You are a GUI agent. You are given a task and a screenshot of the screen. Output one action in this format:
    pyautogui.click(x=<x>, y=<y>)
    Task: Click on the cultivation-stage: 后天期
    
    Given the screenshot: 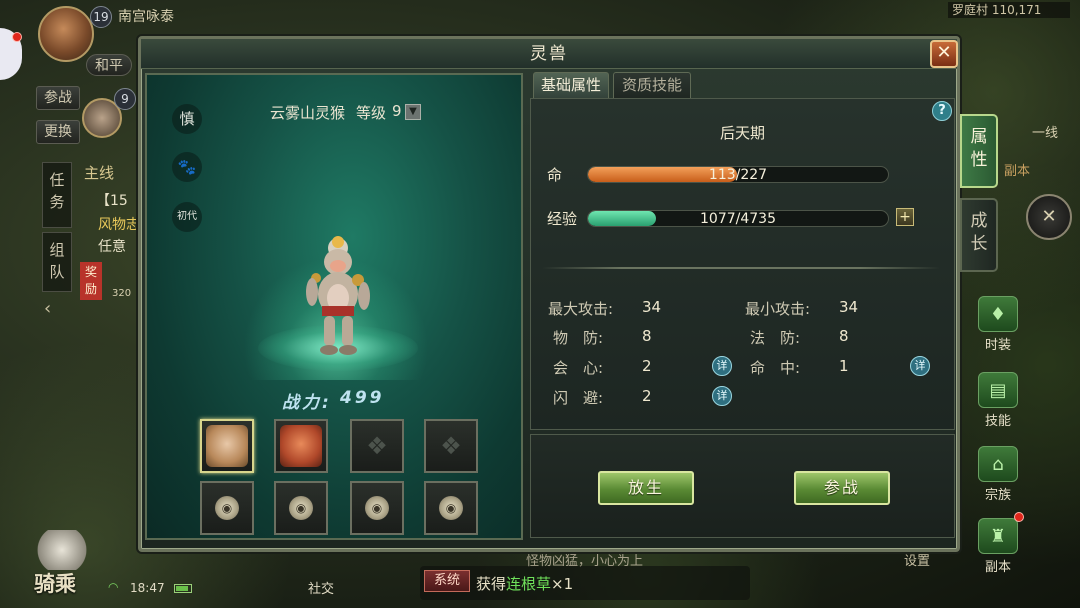 What is the action you would take?
    pyautogui.click(x=742, y=133)
    